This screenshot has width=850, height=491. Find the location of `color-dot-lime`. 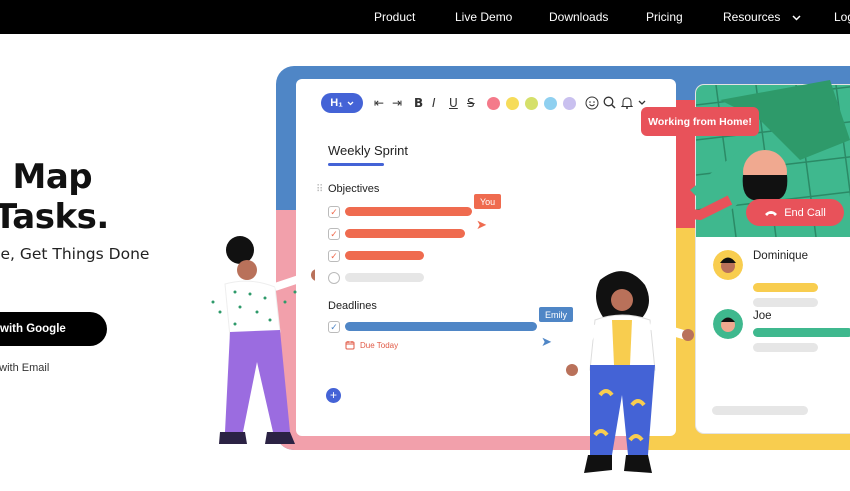

color-dot-lime is located at coordinates (531, 103).